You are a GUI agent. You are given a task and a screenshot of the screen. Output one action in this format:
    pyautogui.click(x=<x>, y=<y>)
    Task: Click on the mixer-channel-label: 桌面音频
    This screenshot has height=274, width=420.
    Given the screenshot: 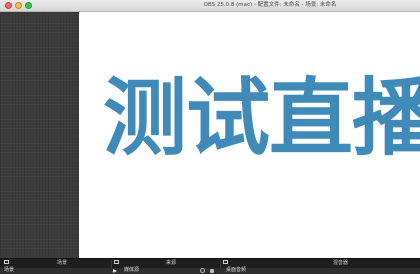 What is the action you would take?
    pyautogui.click(x=236, y=270)
    